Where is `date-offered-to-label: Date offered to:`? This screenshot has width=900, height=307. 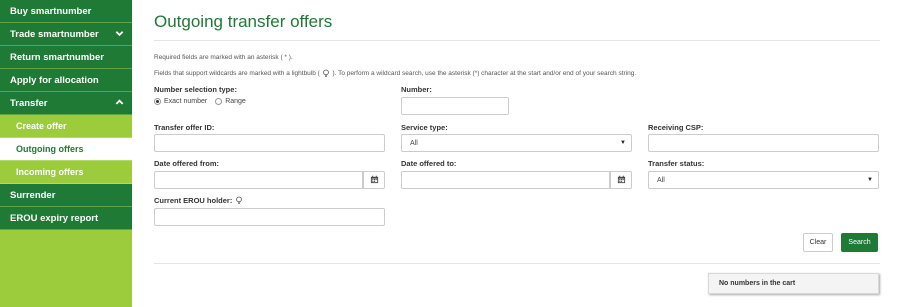
date-offered-to-label: Date offered to: is located at coordinates (429, 163).